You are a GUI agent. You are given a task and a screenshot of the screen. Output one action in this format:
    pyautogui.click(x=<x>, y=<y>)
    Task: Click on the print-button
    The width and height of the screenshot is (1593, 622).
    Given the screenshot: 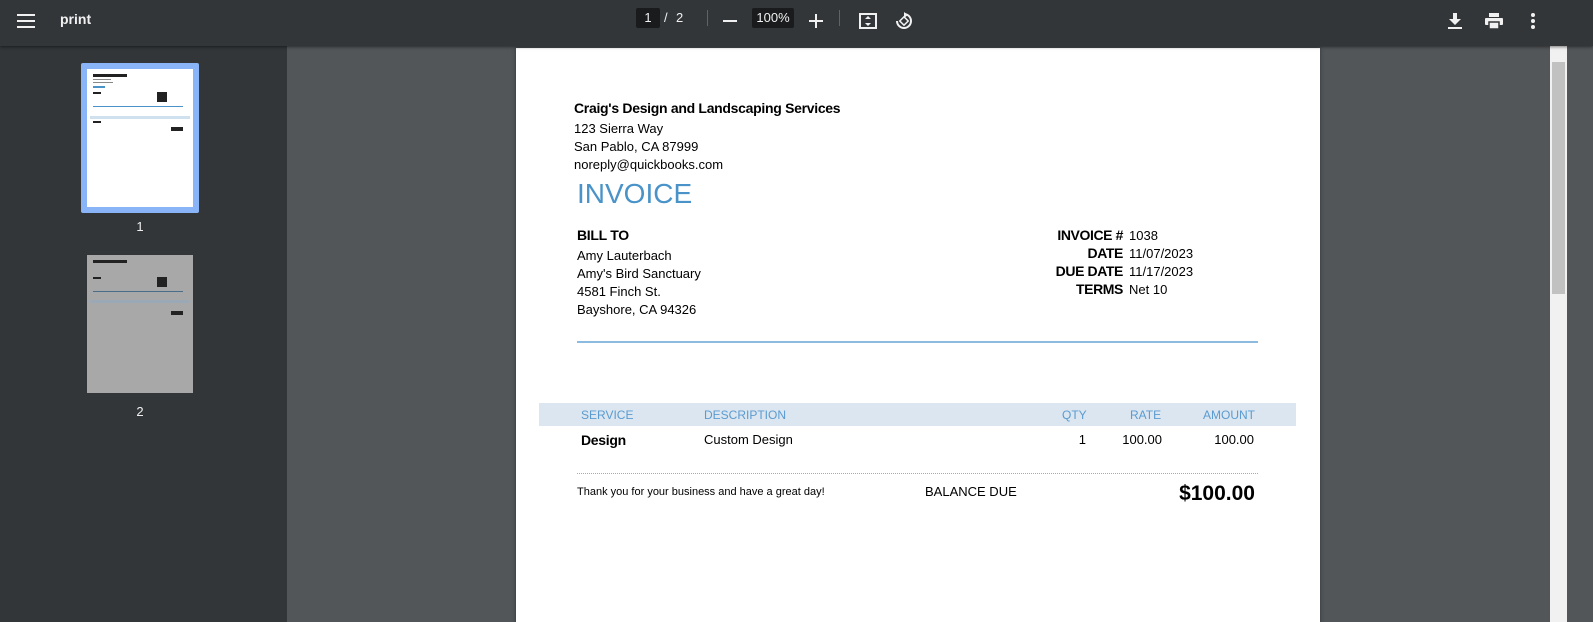 What is the action you would take?
    pyautogui.click(x=1494, y=23)
    